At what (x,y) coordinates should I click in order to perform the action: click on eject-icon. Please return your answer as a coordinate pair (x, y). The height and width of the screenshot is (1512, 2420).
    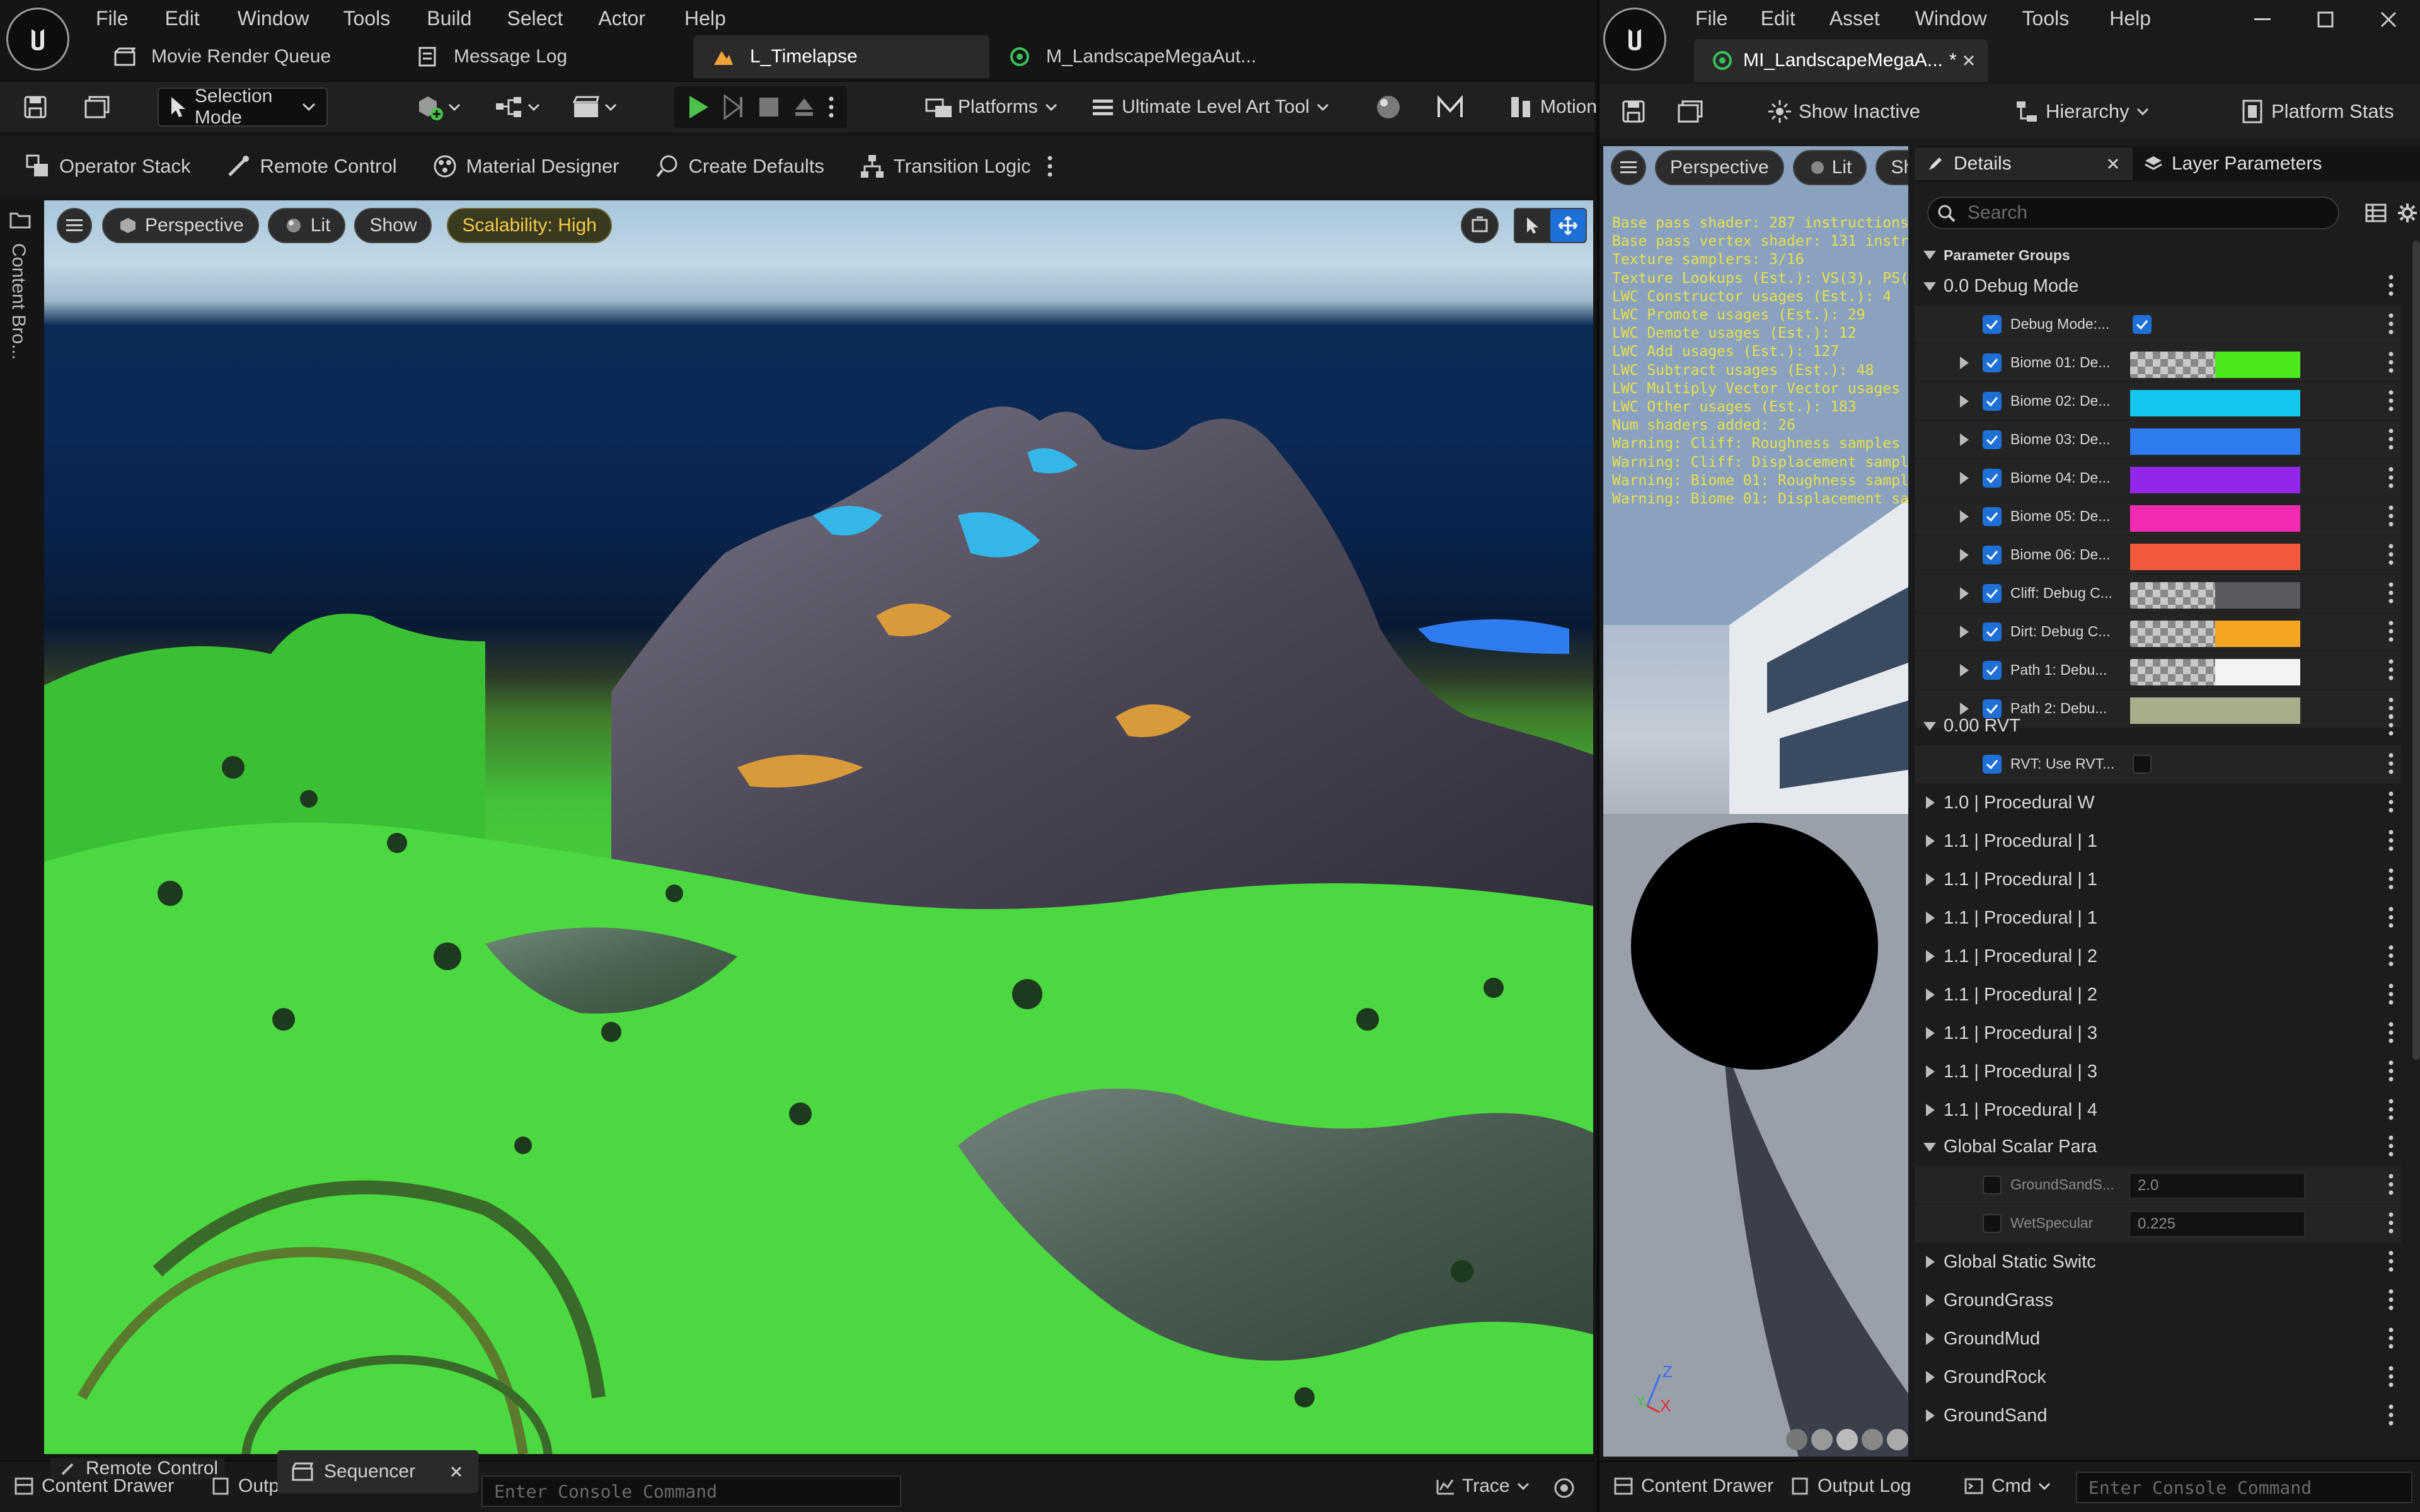
    Looking at the image, I should click on (804, 107).